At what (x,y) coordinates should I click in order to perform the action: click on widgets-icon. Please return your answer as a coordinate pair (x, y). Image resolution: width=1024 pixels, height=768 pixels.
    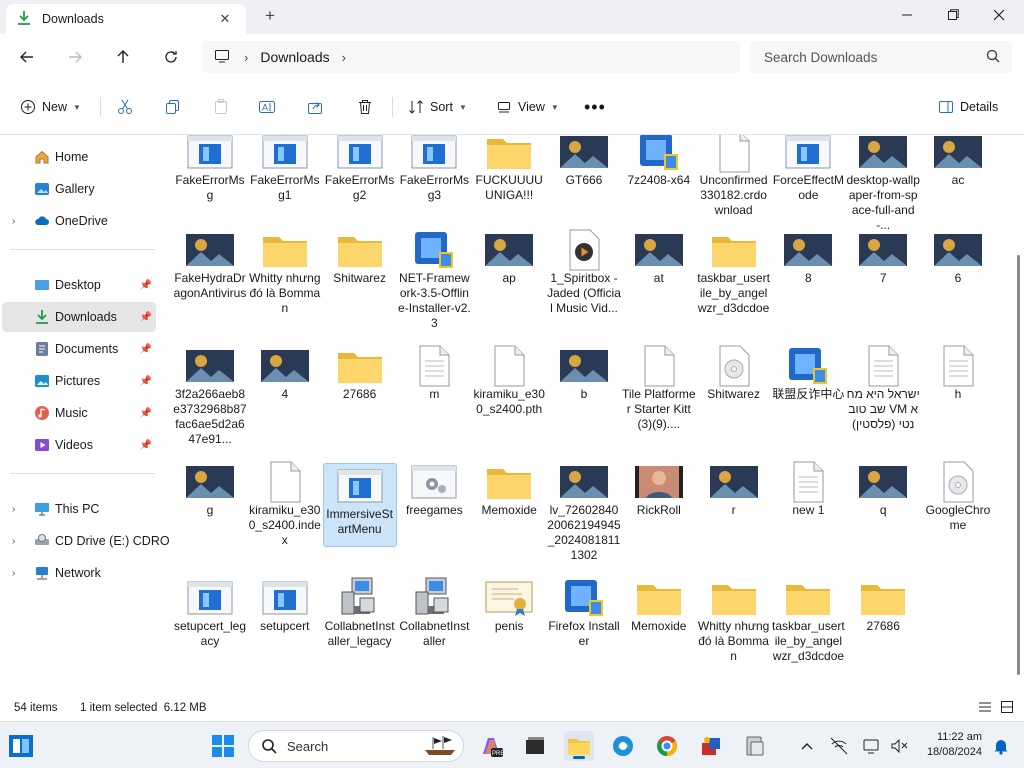
    Looking at the image, I should click on (21, 746).